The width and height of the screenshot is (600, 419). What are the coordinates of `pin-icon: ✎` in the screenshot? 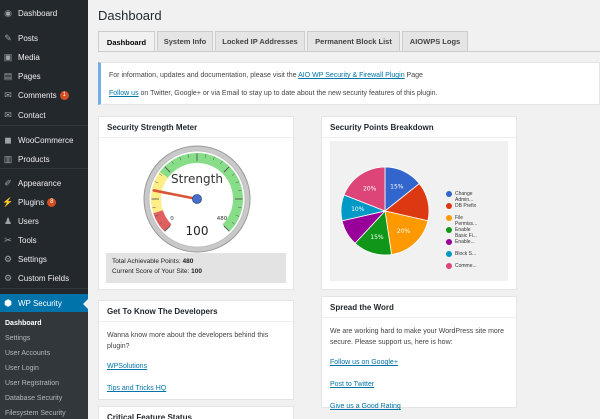 It's located at (8, 38).